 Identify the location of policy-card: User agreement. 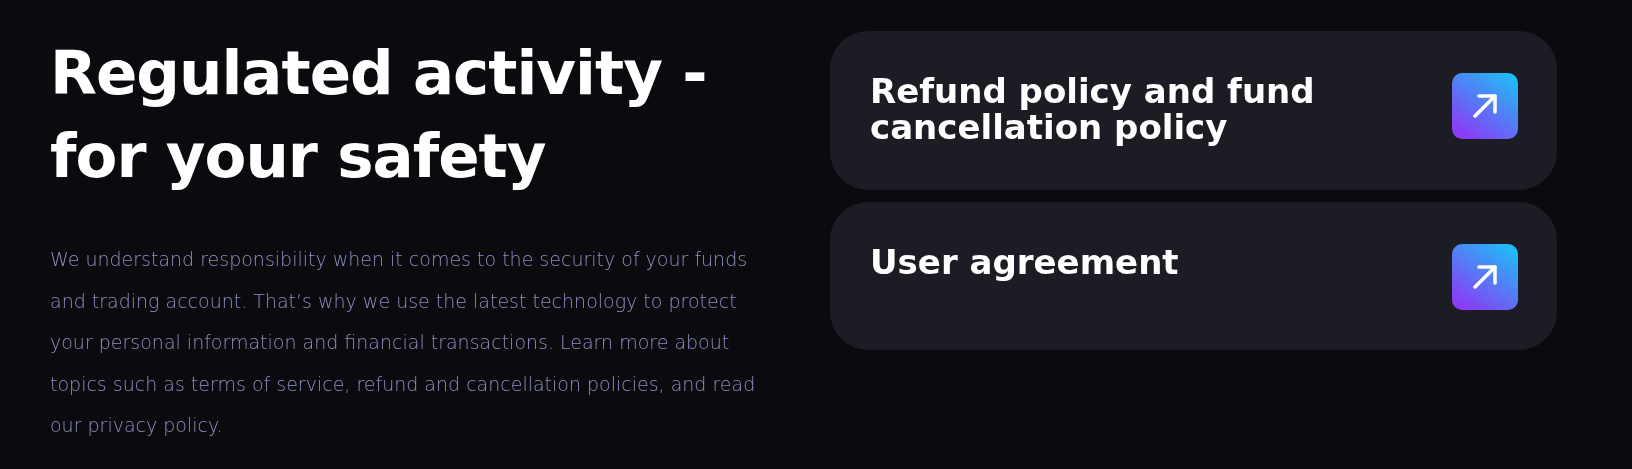
(1193, 276).